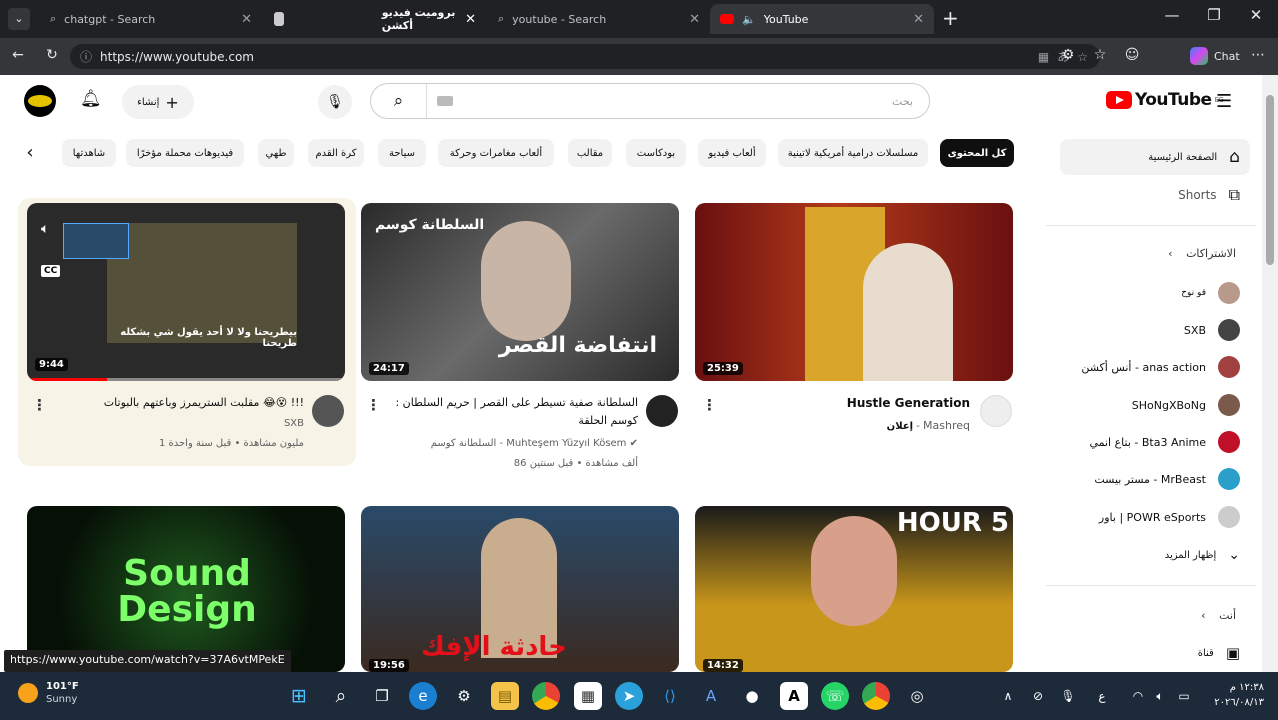 The width and height of the screenshot is (1278, 720). What do you see at coordinates (1155, 442) in the screenshot?
I see `sidebar-sub: بتاع انمي - Bta3 Anime` at bounding box center [1155, 442].